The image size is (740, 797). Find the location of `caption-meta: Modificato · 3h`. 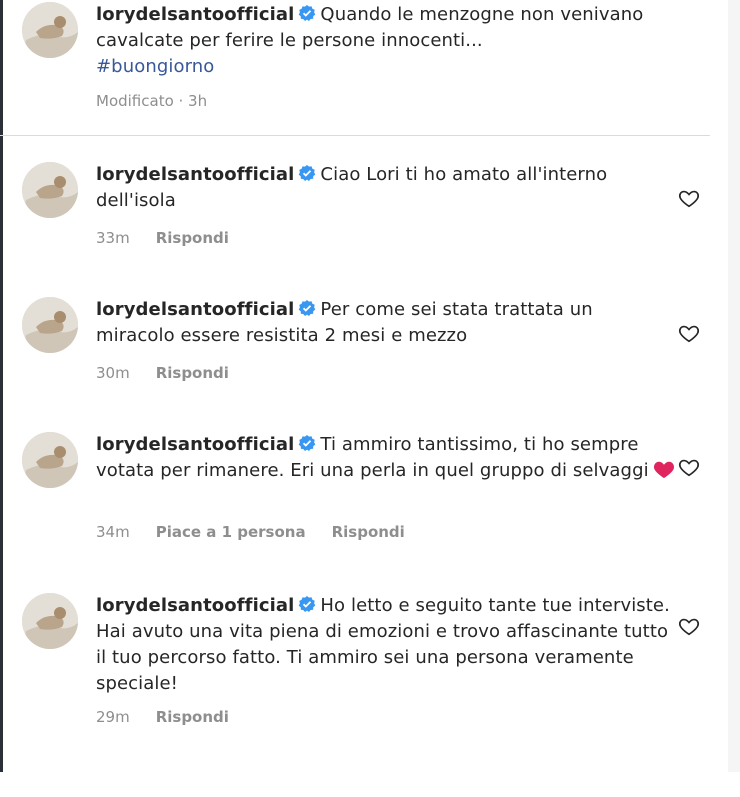

caption-meta: Modificato · 3h is located at coordinates (164, 101).